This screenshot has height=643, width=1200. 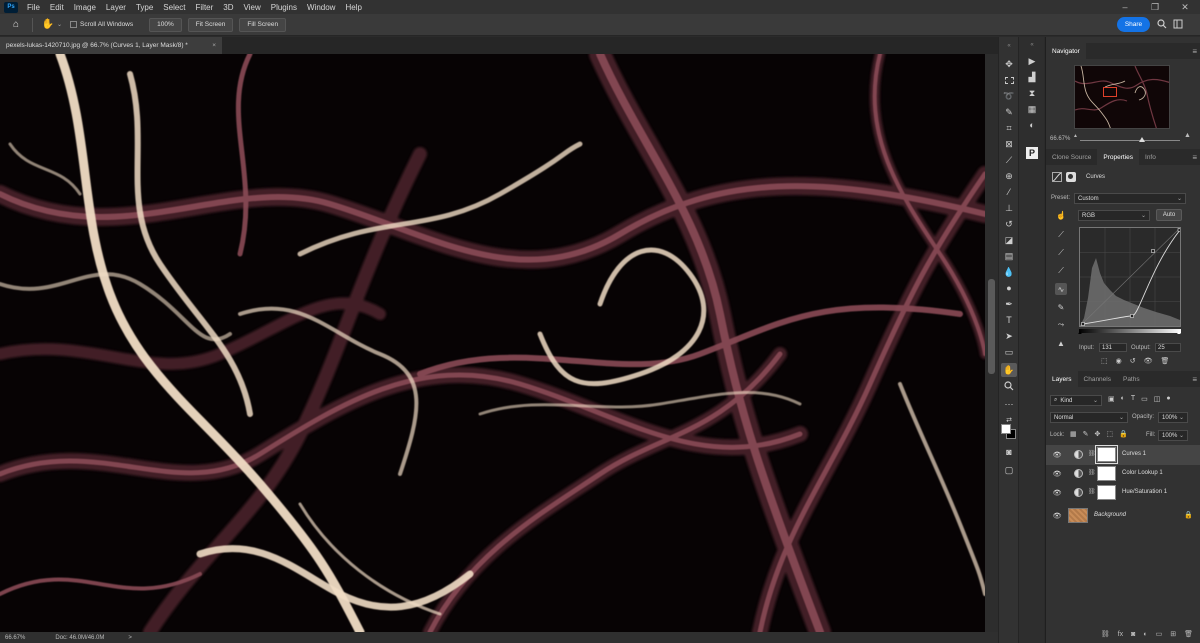 What do you see at coordinates (1110, 92) in the screenshot?
I see `navigator-view-box` at bounding box center [1110, 92].